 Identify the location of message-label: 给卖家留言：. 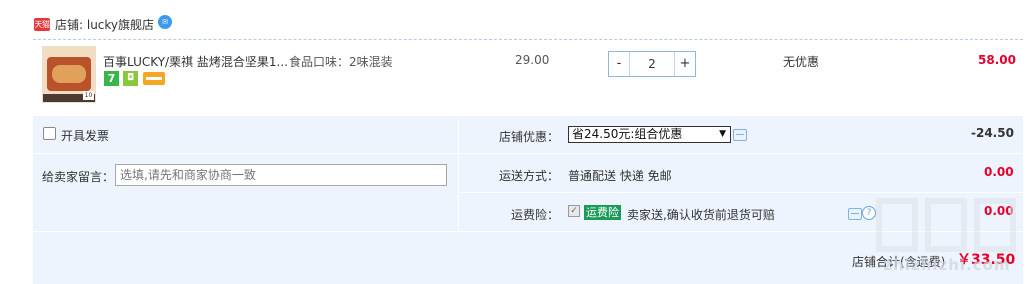
(78, 177).